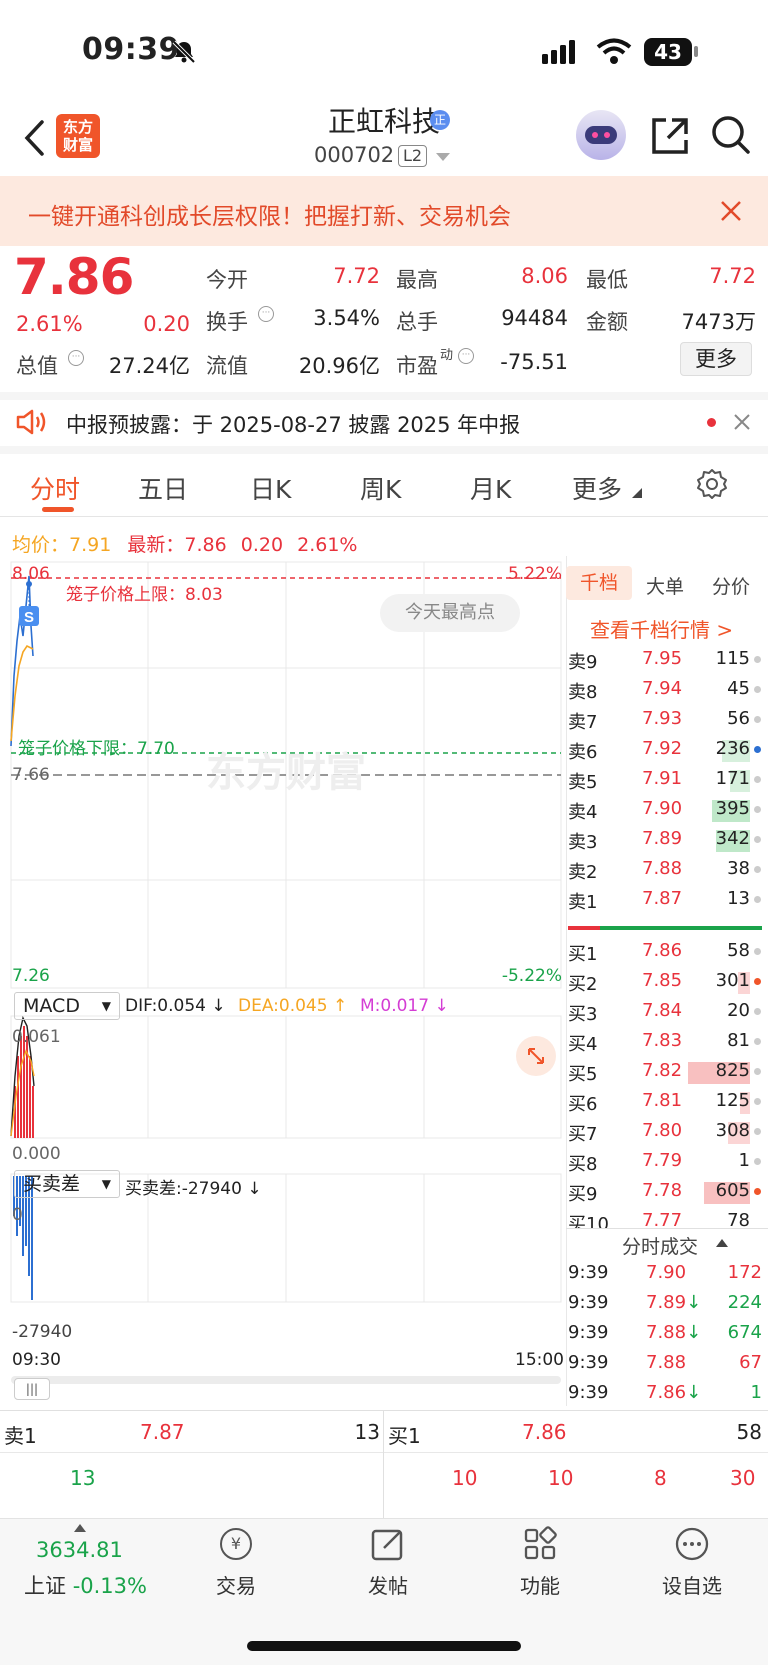 The image size is (768, 1665). I want to click on ask-price: 7.87, so click(662, 898).